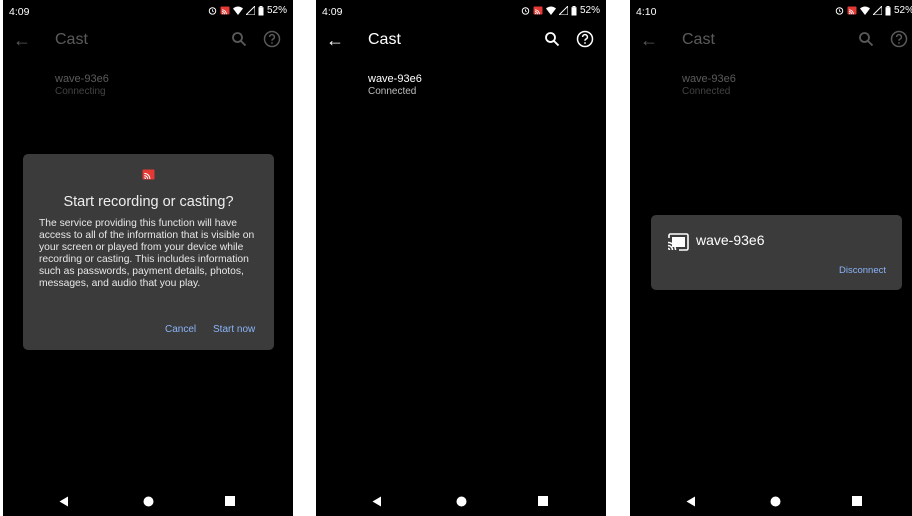 The height and width of the screenshot is (516, 912). Describe the element at coordinates (862, 270) in the screenshot. I see `disconnect-button: Disconnect` at that location.